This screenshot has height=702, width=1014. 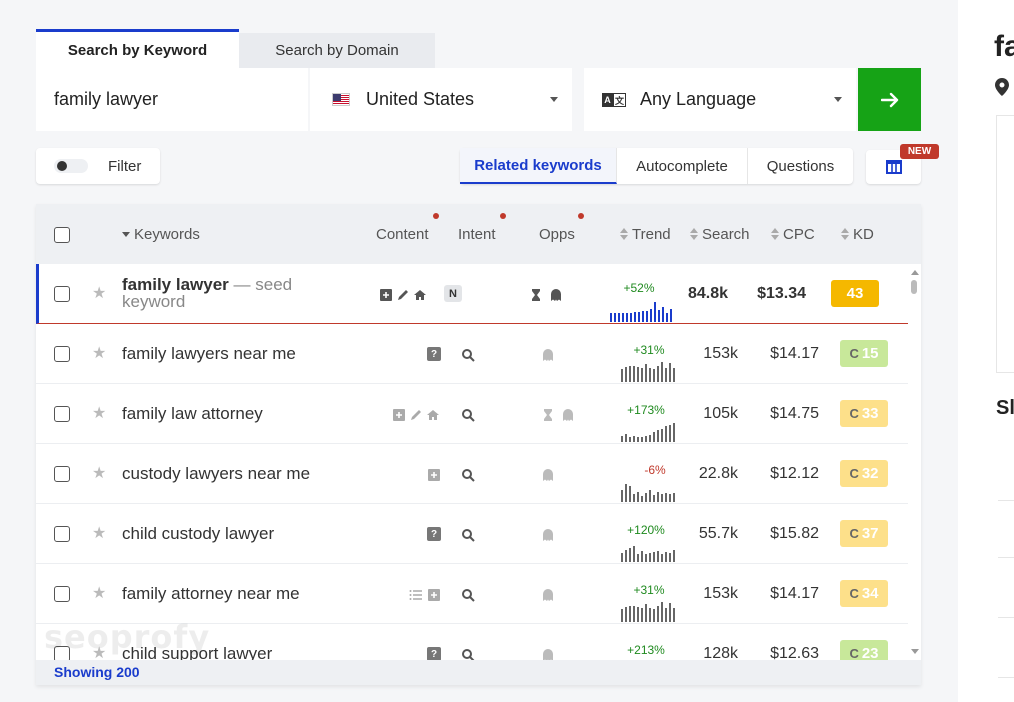 I want to click on table-scrollbar, so click(x=914, y=462).